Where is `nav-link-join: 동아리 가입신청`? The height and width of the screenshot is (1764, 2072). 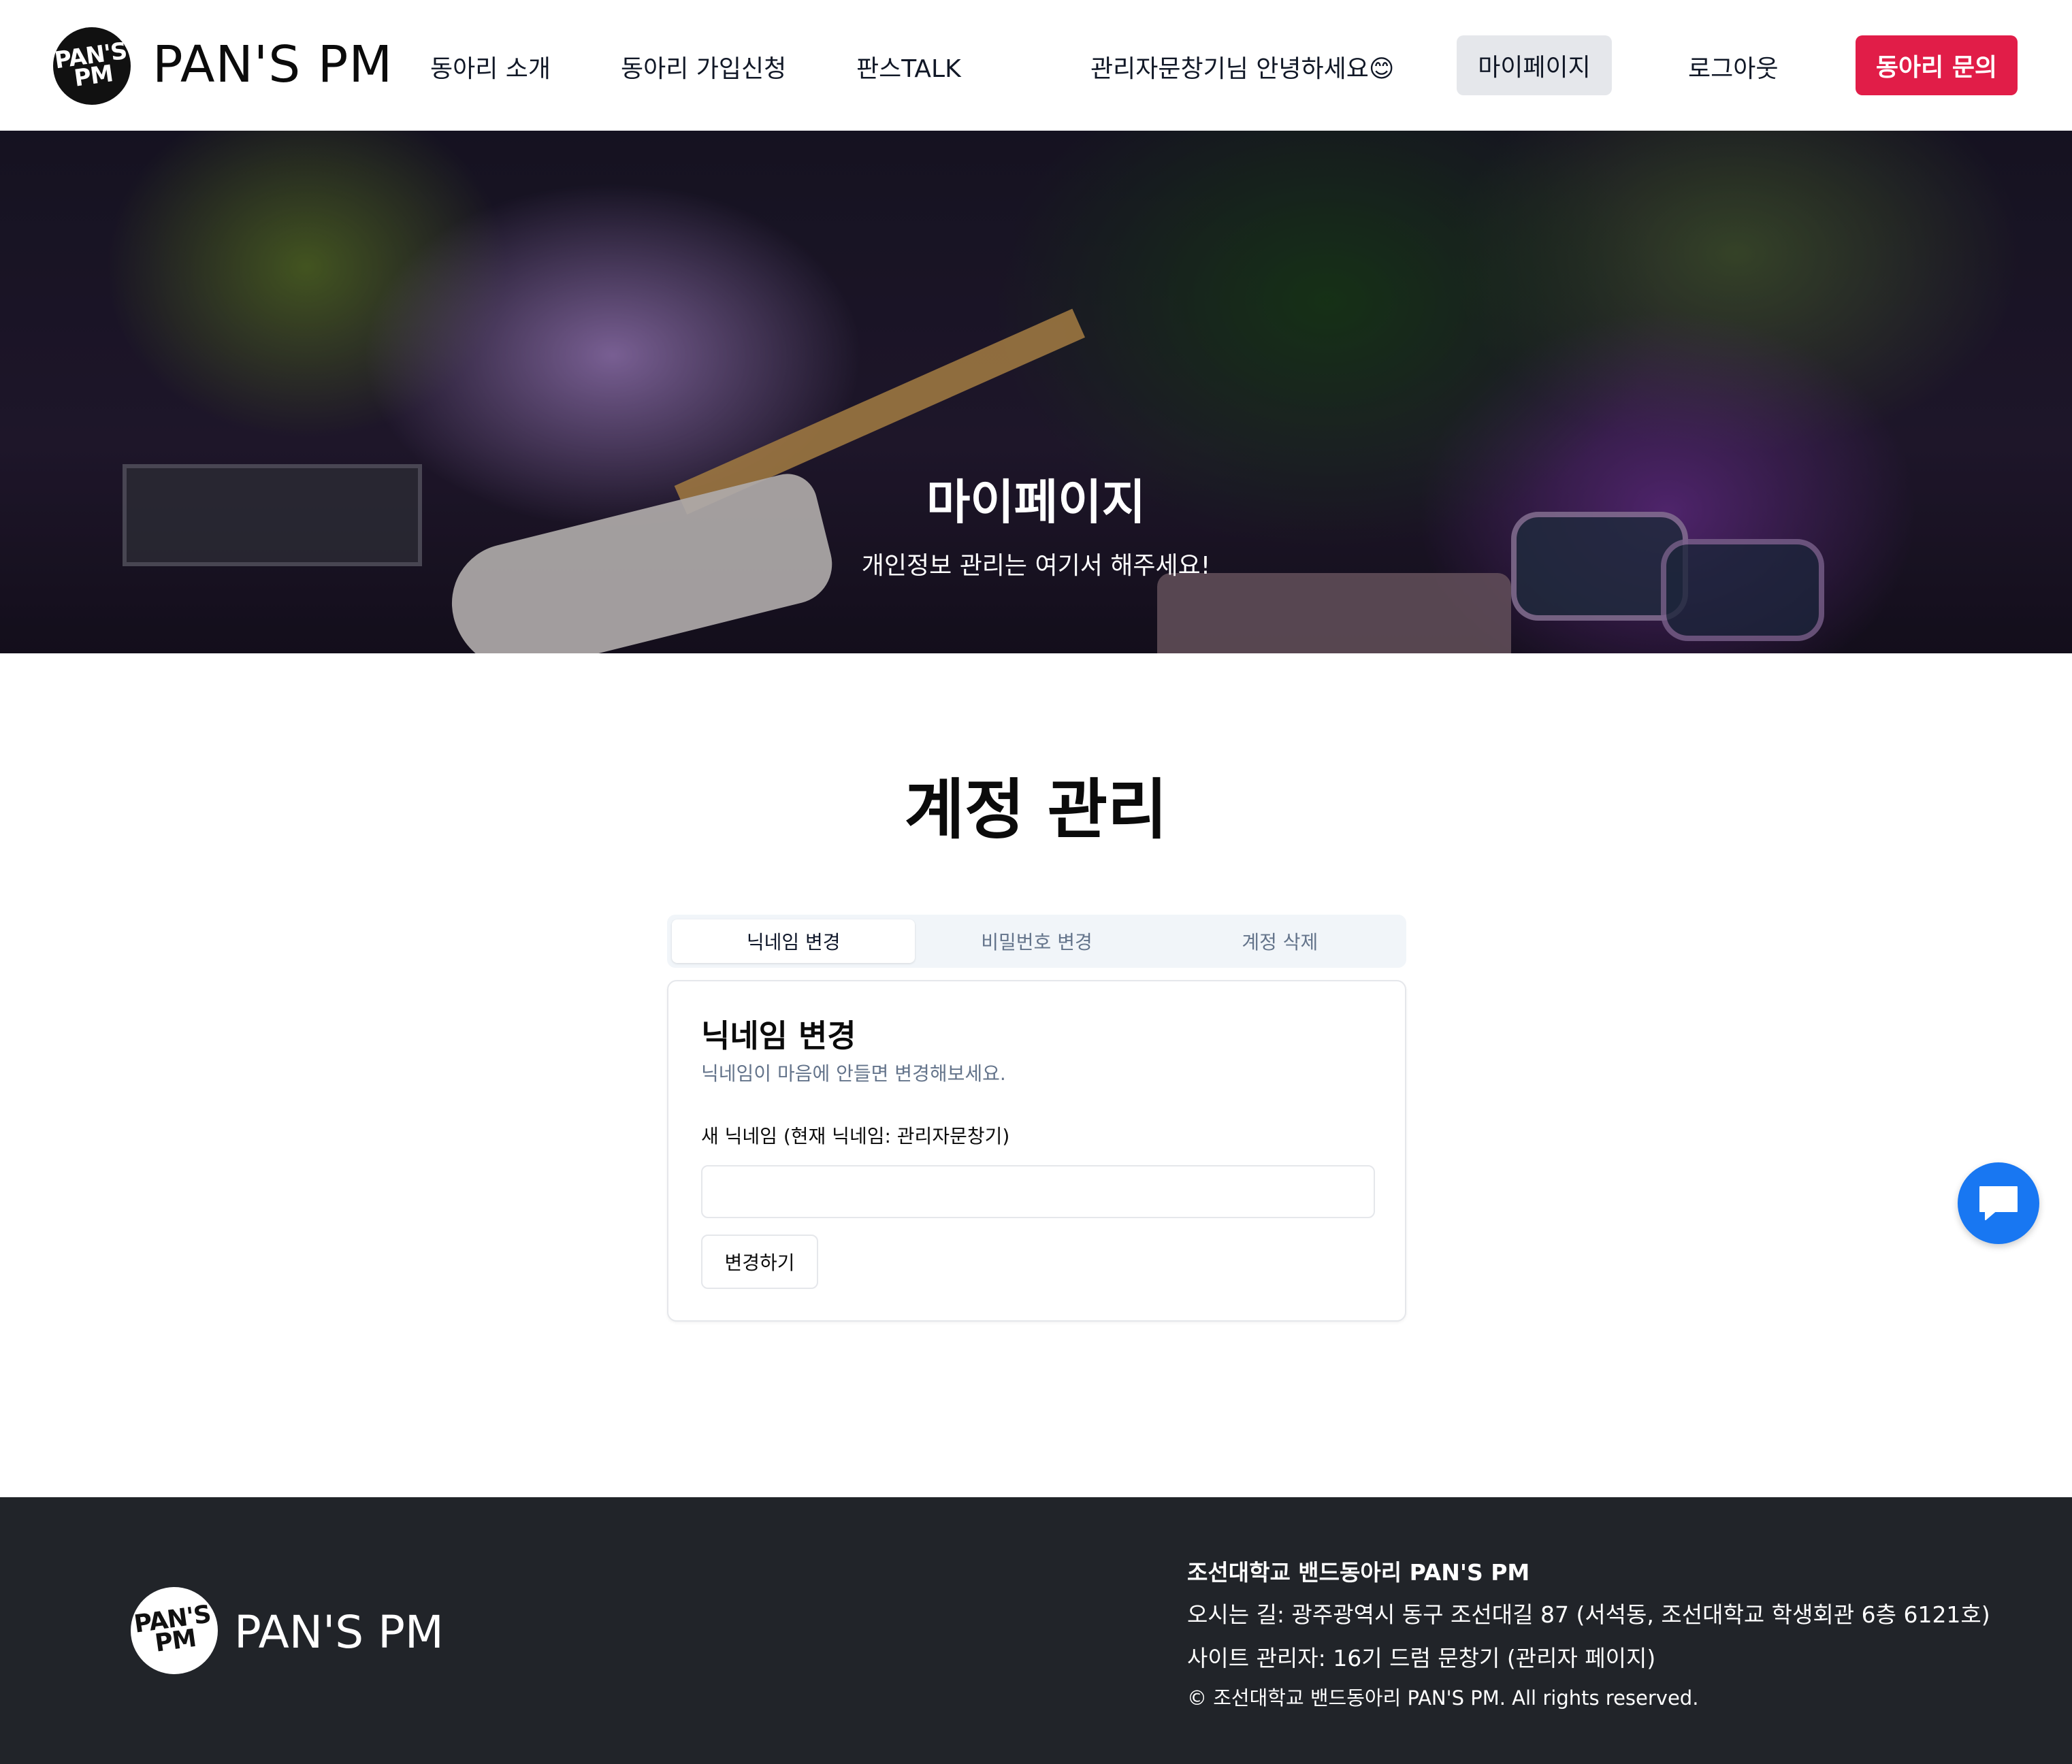
nav-link-join: 동아리 가입신청 is located at coordinates (703, 67).